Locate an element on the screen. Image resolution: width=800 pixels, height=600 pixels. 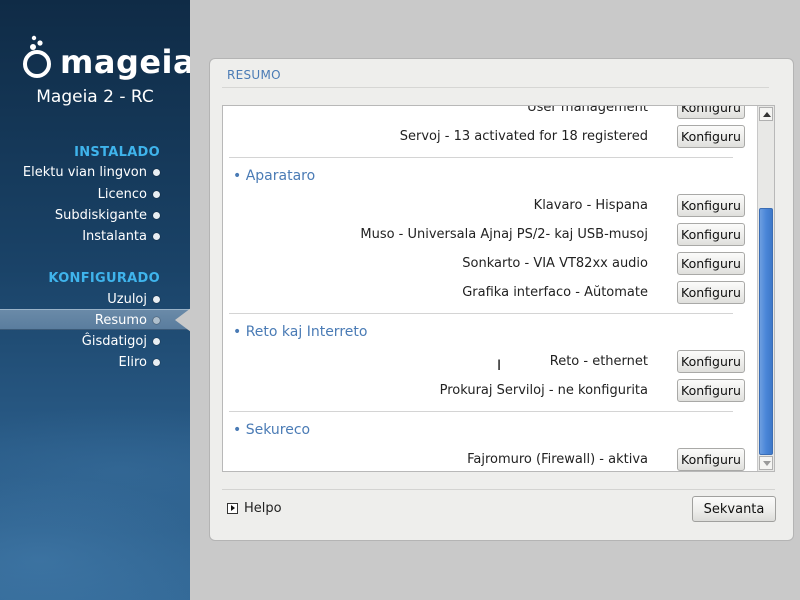
title-divider is located at coordinates (495, 87).